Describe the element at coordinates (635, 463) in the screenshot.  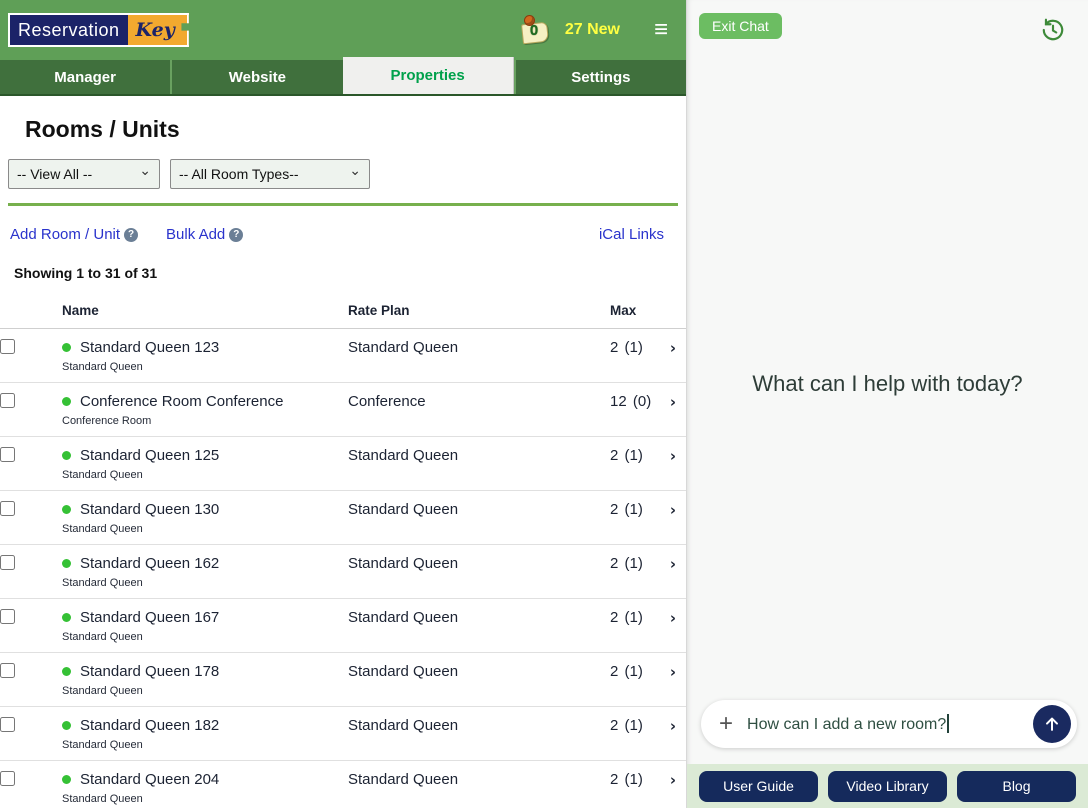
I see `row-max: 2 (1)` at that location.